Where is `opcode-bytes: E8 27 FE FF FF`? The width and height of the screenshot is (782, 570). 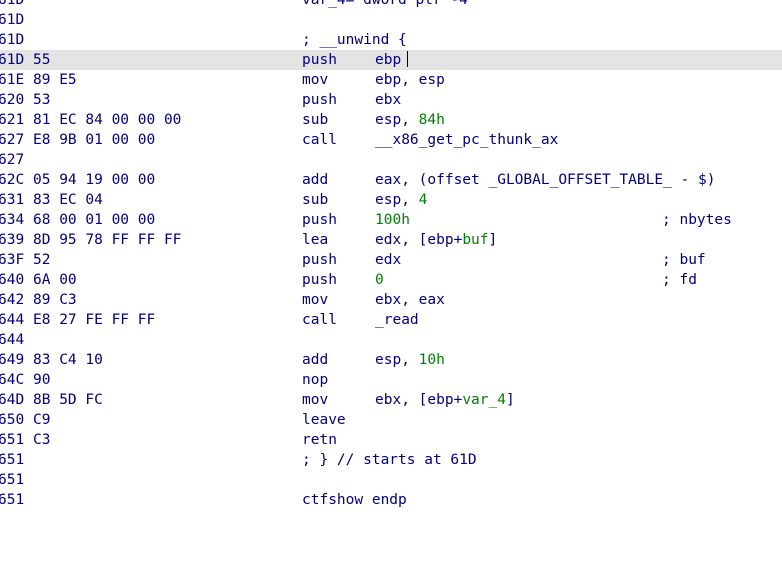
opcode-bytes: E8 27 FE FF FF is located at coordinates (94, 320).